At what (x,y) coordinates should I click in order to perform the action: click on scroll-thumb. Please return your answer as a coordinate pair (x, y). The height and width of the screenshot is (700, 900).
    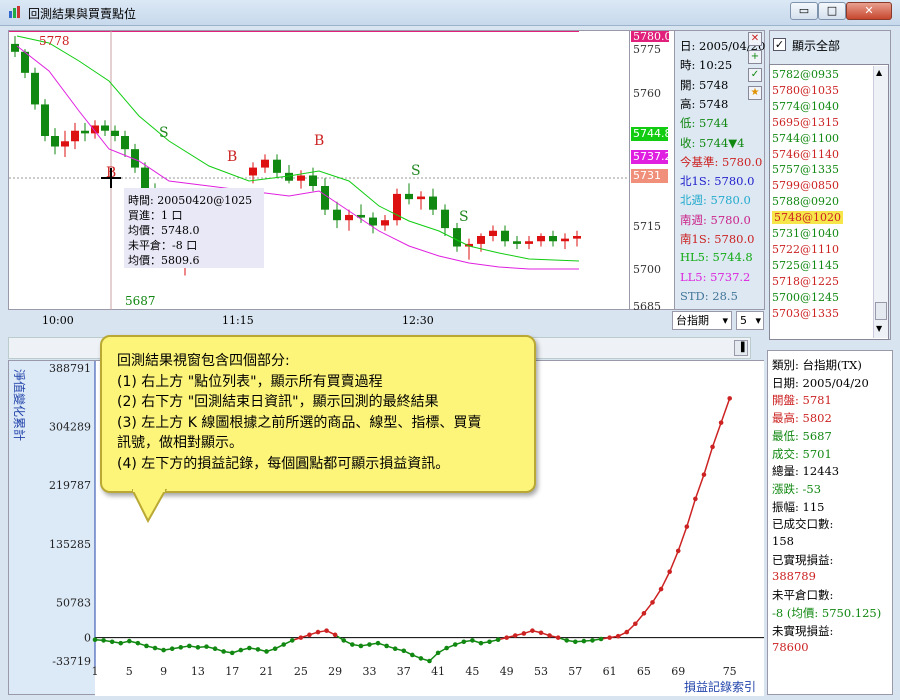
    Looking at the image, I should click on (881, 311).